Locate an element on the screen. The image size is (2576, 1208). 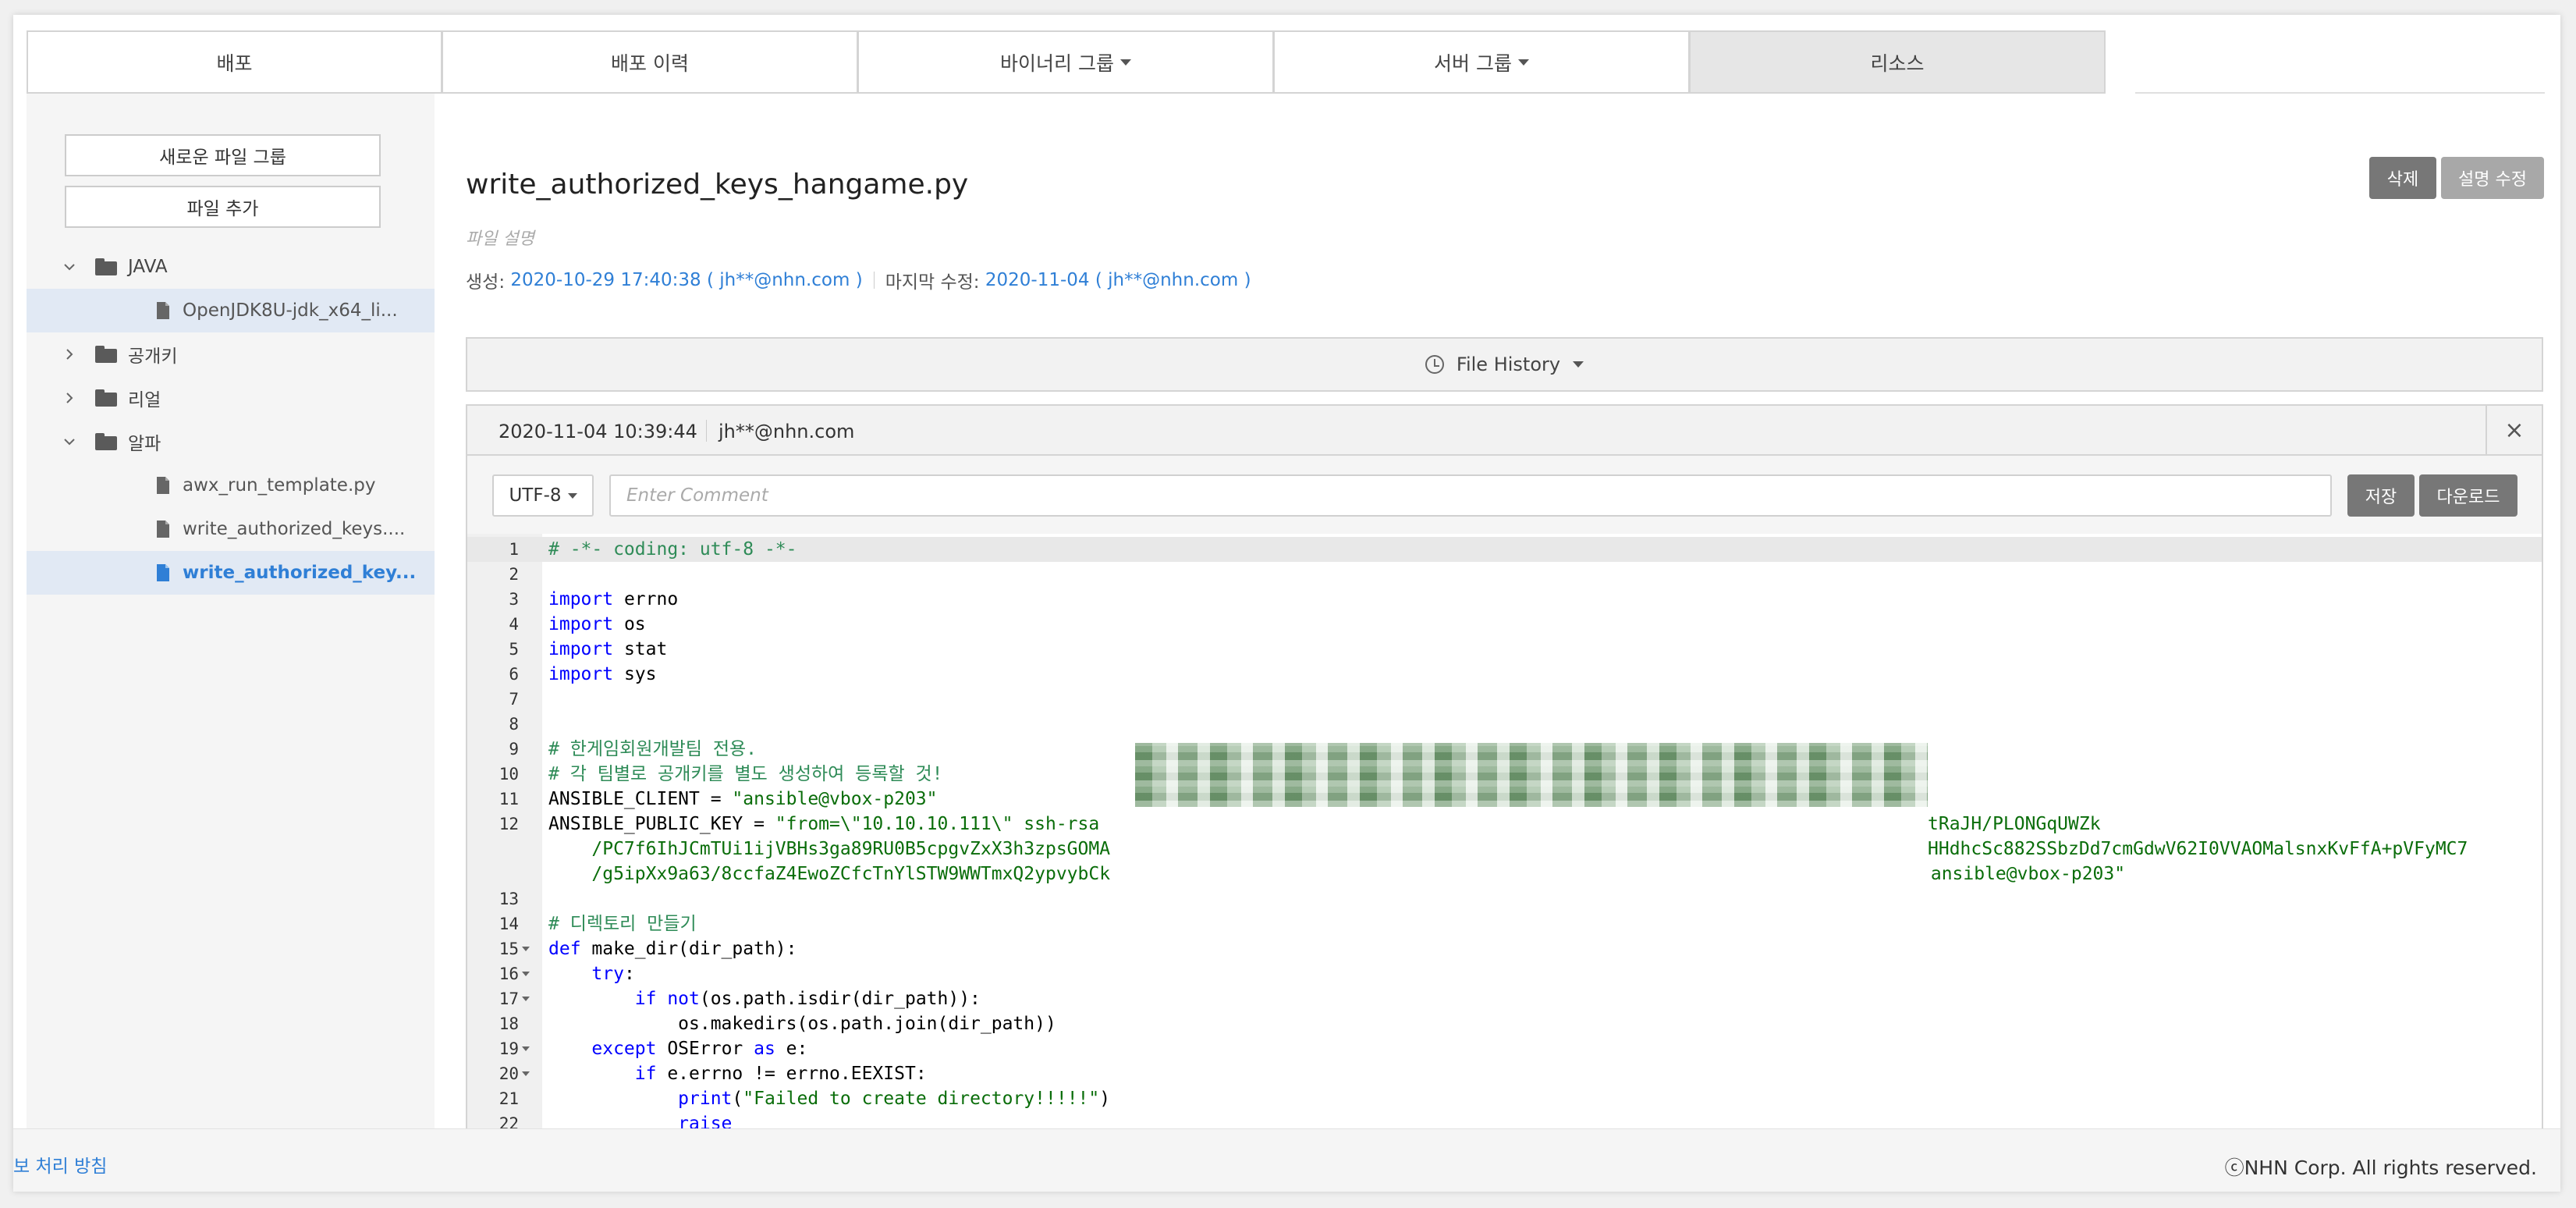
tab-resource: 리소스 is located at coordinates (1898, 62).